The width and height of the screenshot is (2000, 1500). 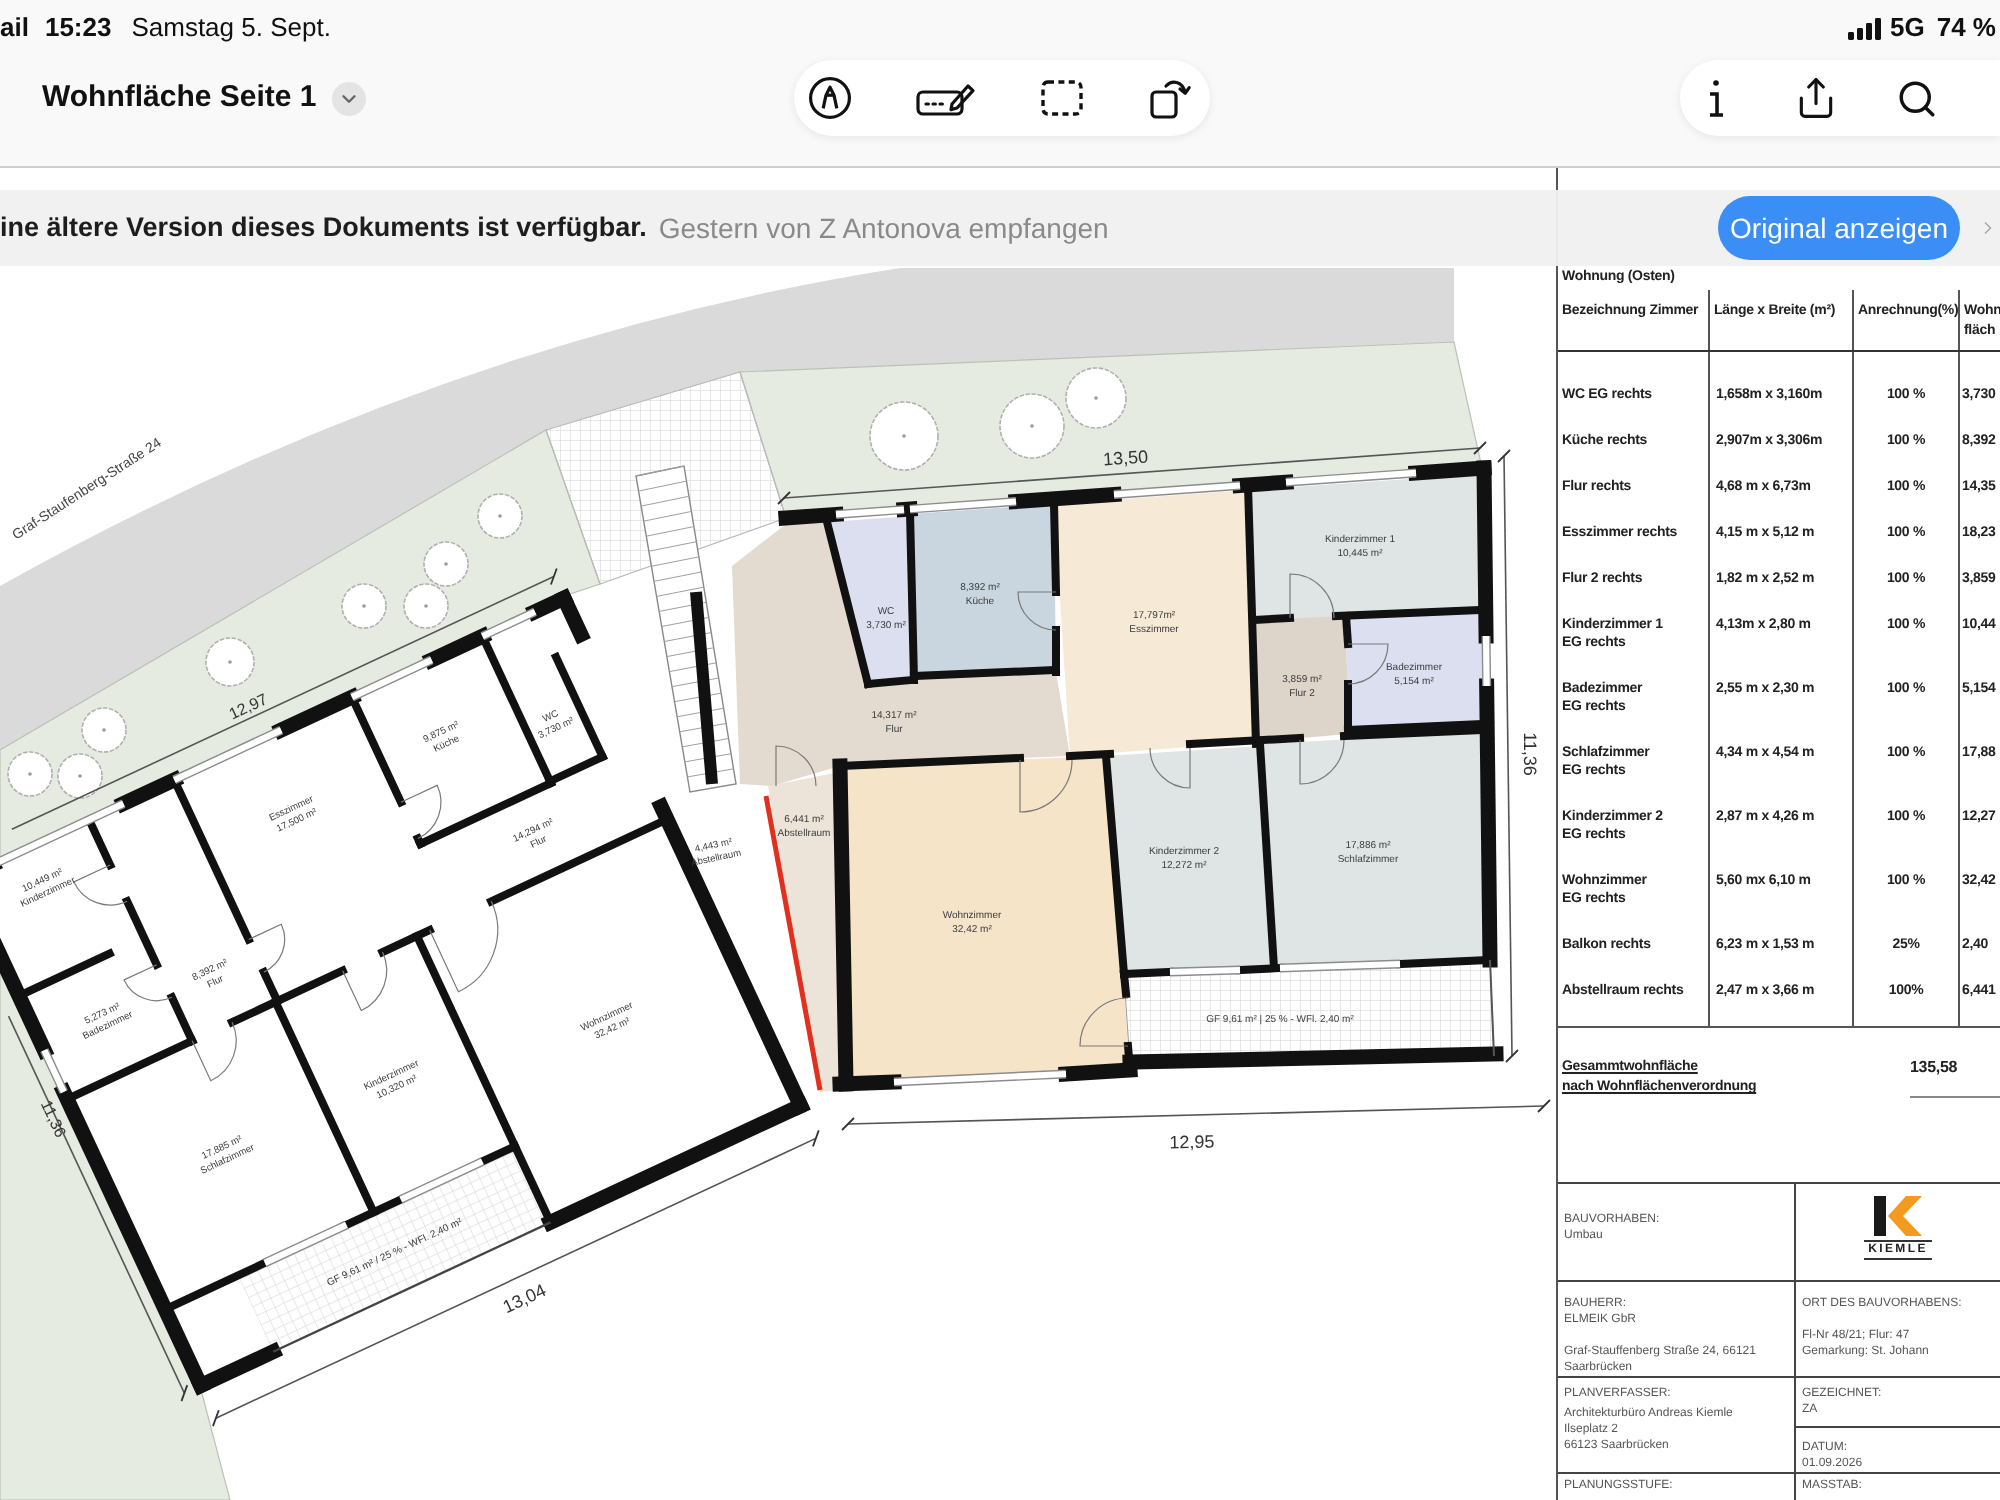 I want to click on document-title: Wohnfläche Seite 1, so click(x=179, y=97).